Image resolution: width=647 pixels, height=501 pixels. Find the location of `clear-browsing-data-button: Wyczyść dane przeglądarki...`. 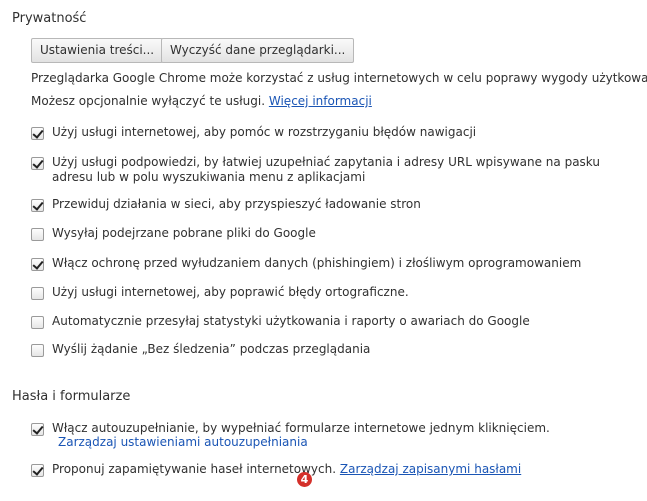

clear-browsing-data-button: Wyczyść dane przeglądarki... is located at coordinates (258, 50).